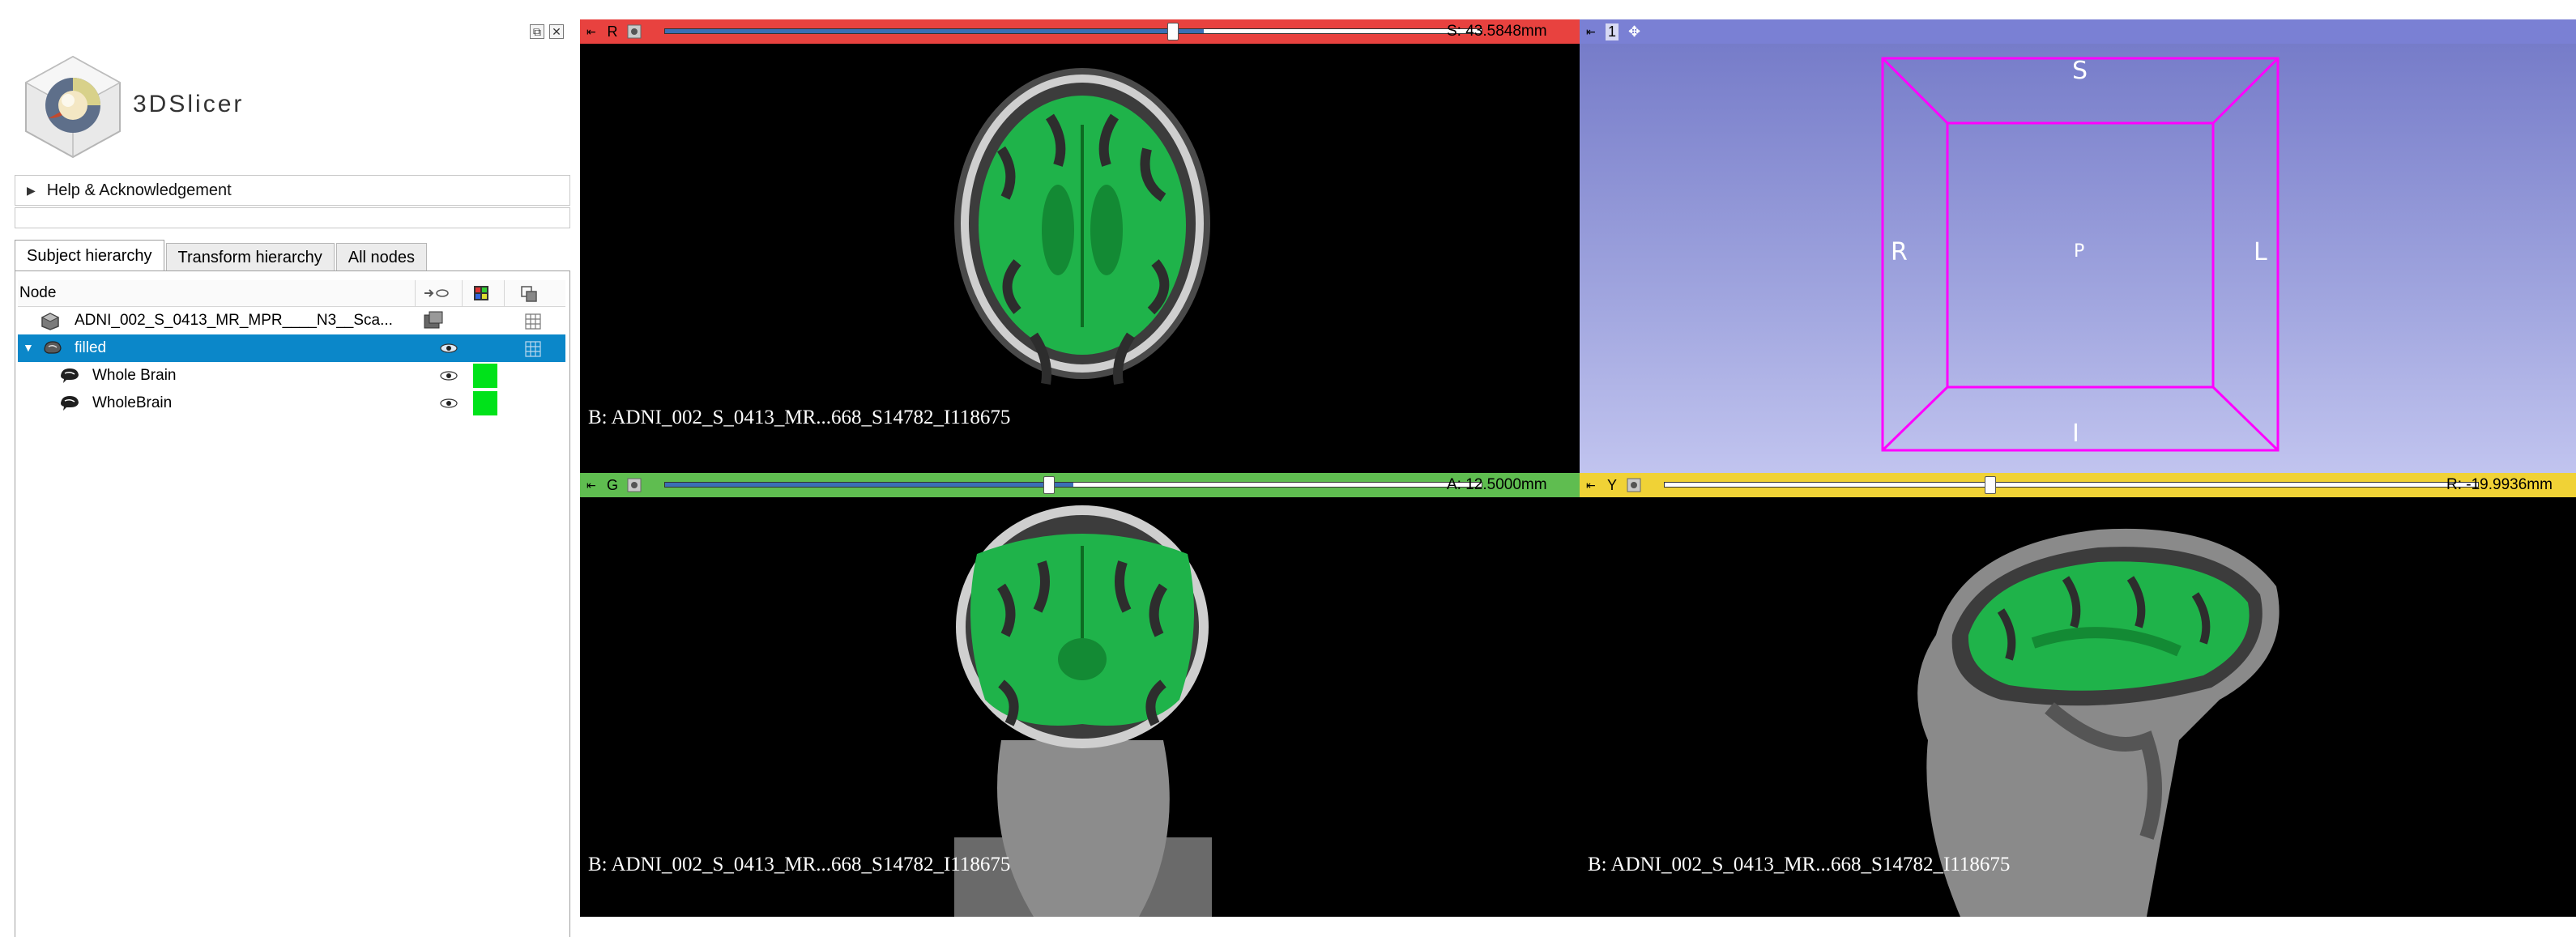 The height and width of the screenshot is (937, 2576). I want to click on float-panel-button: ⧉, so click(537, 32).